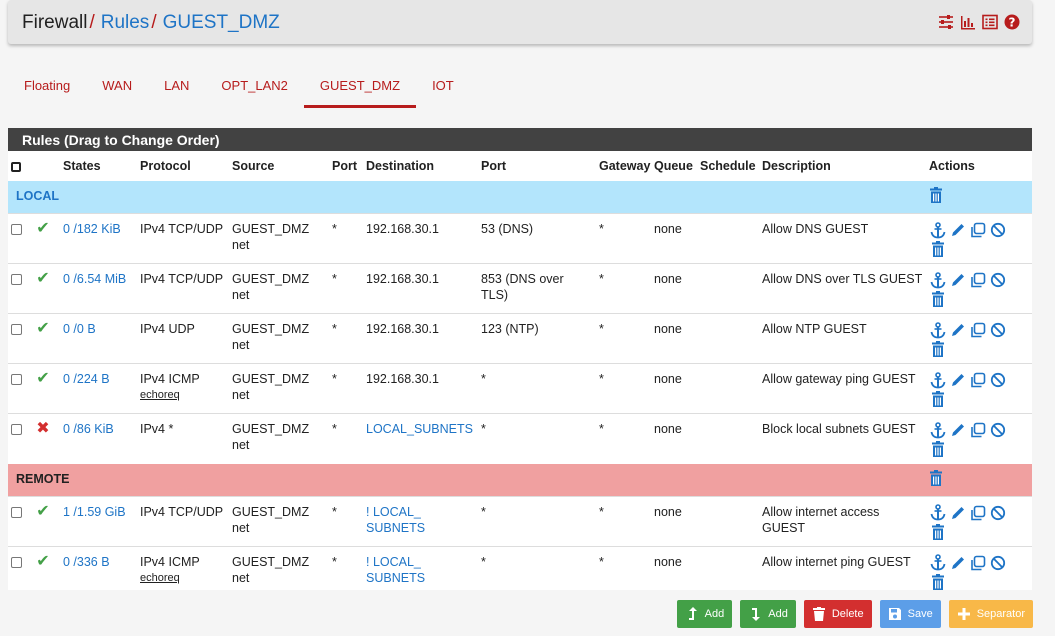  Describe the element at coordinates (990, 614) in the screenshot. I see `add-separator-button: Separator` at that location.